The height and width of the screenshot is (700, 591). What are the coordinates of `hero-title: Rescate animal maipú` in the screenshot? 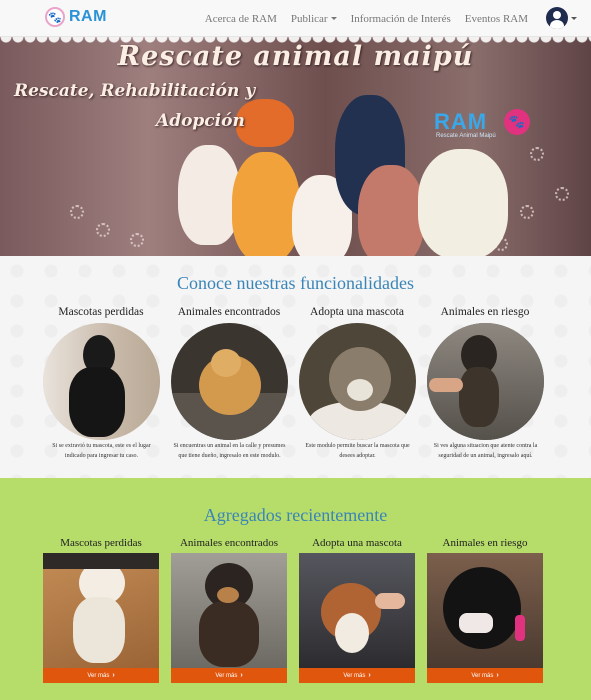 It's located at (295, 56).